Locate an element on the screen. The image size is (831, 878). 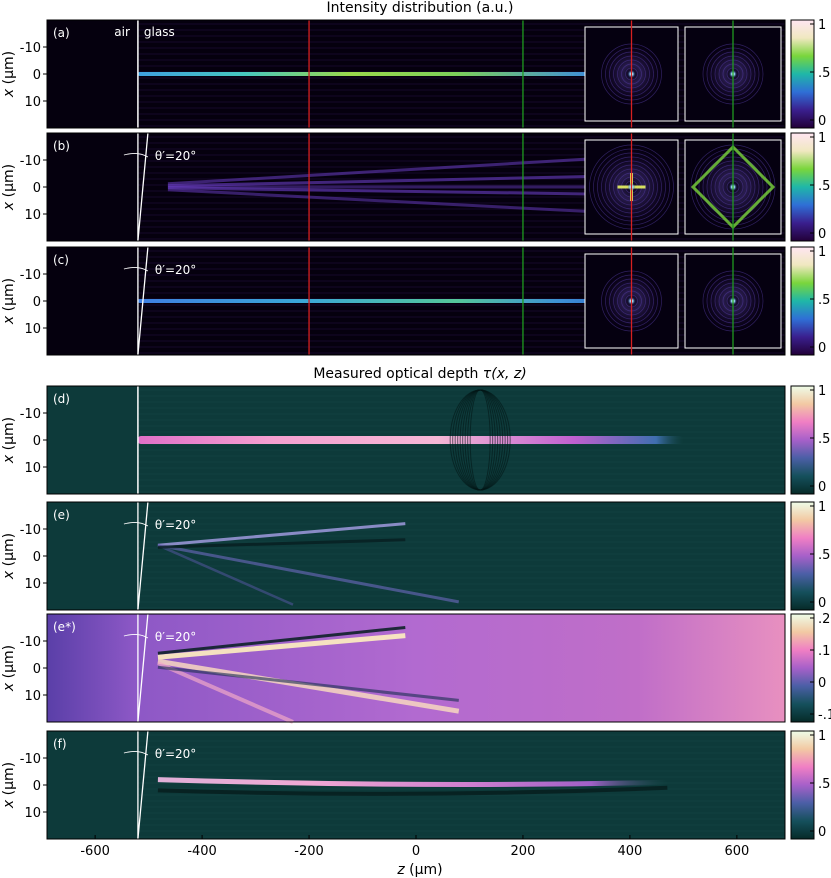
x-tick-label: 200 is located at coordinates (523, 851).